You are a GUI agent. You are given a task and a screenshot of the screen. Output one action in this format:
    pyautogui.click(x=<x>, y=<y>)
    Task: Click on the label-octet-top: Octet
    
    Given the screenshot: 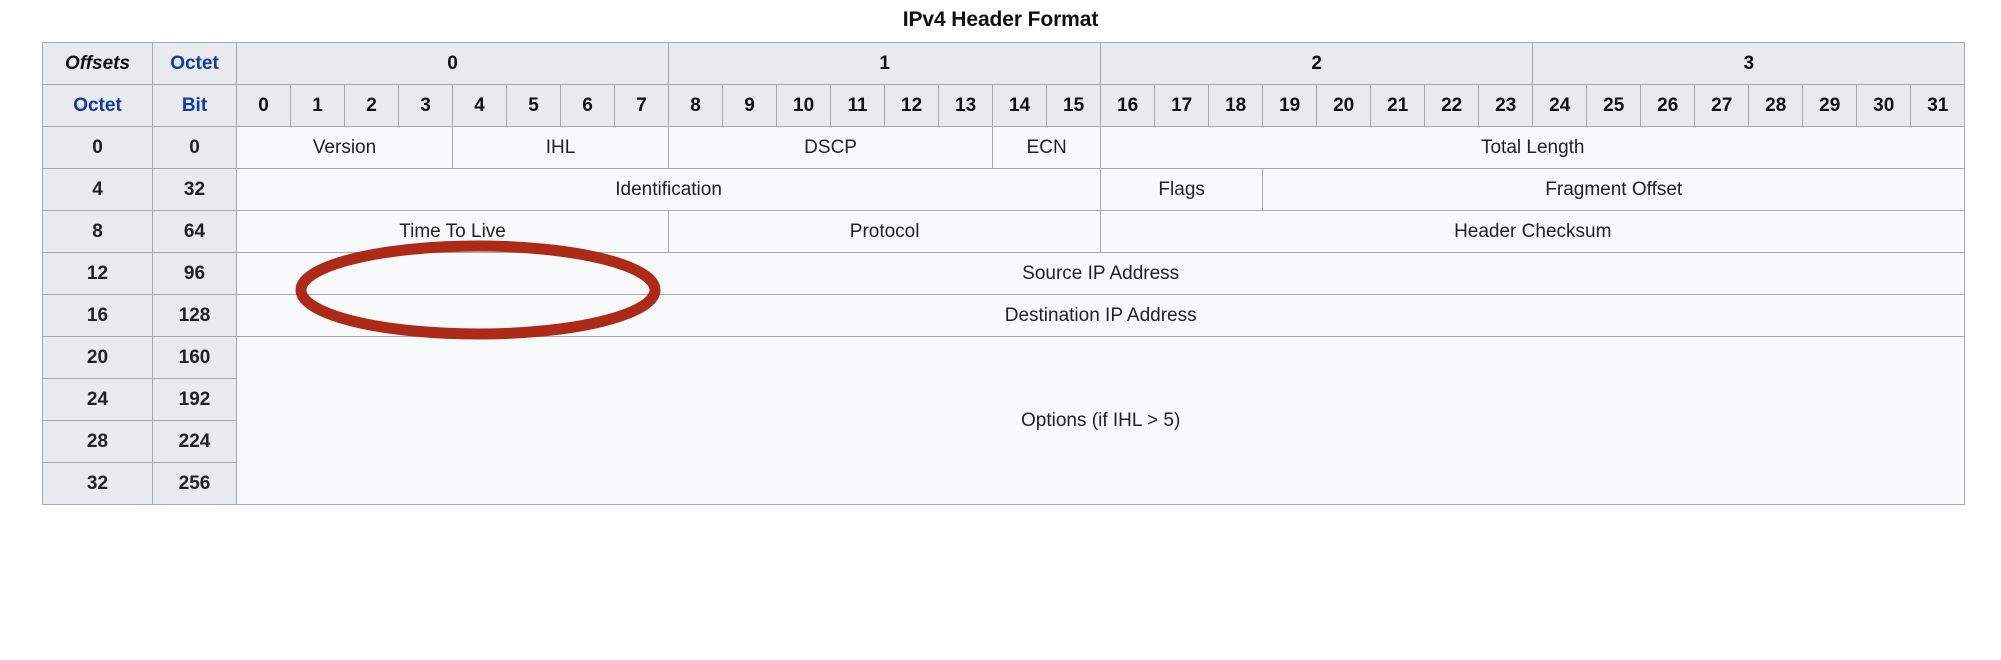 What is the action you would take?
    pyautogui.click(x=194, y=63)
    